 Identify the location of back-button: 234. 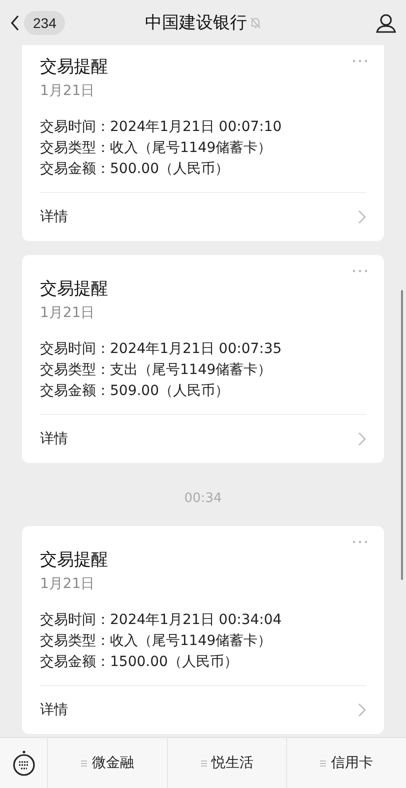
(38, 22).